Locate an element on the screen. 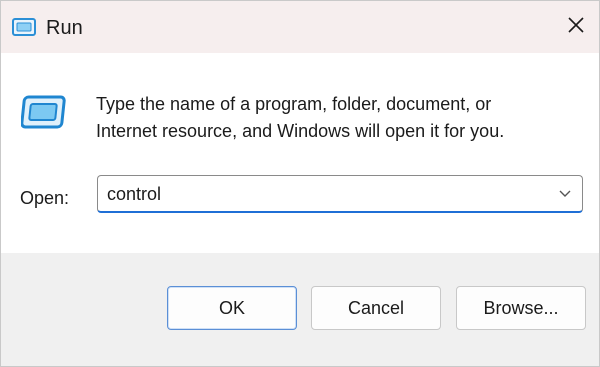  close-button is located at coordinates (576, 27).